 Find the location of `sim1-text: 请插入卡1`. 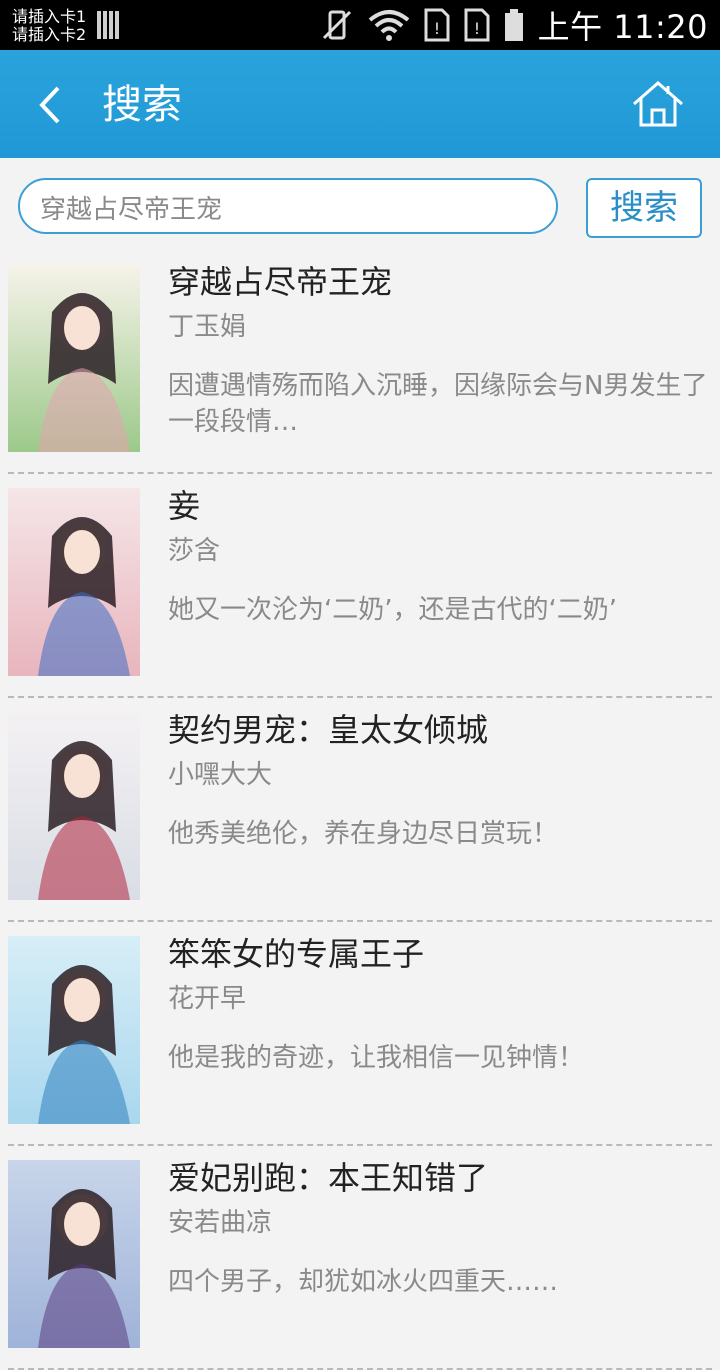

sim1-text: 请插入卡1 is located at coordinates (49, 16).